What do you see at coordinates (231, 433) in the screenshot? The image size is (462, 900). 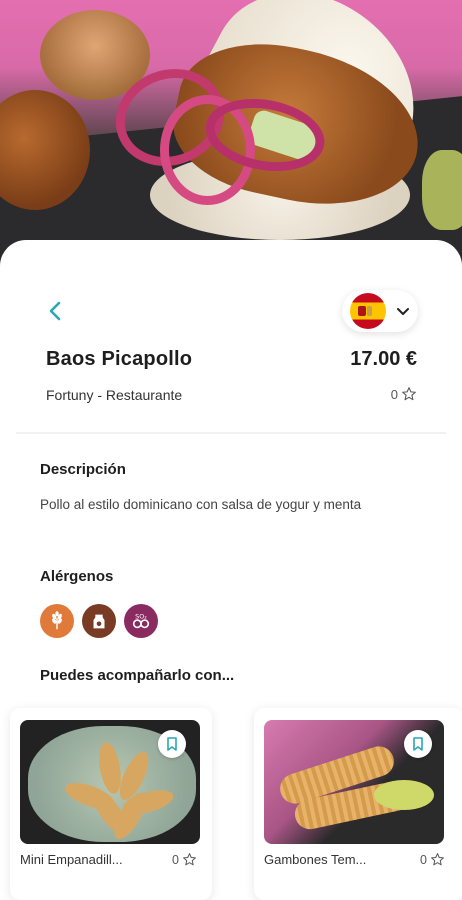 I see `divider` at bounding box center [231, 433].